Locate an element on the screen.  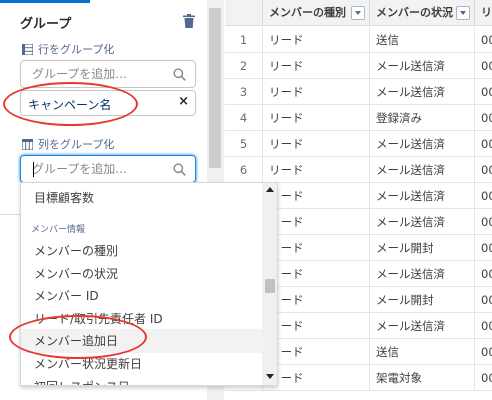
table-row: 4リード登録済み00 is located at coordinates (358, 118).